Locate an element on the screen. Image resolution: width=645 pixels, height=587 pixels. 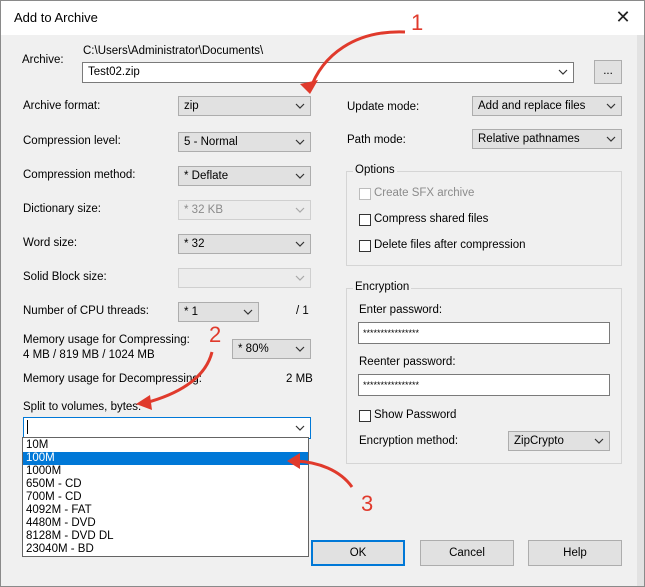
annotation-number-2: 2 is located at coordinates (215, 334).